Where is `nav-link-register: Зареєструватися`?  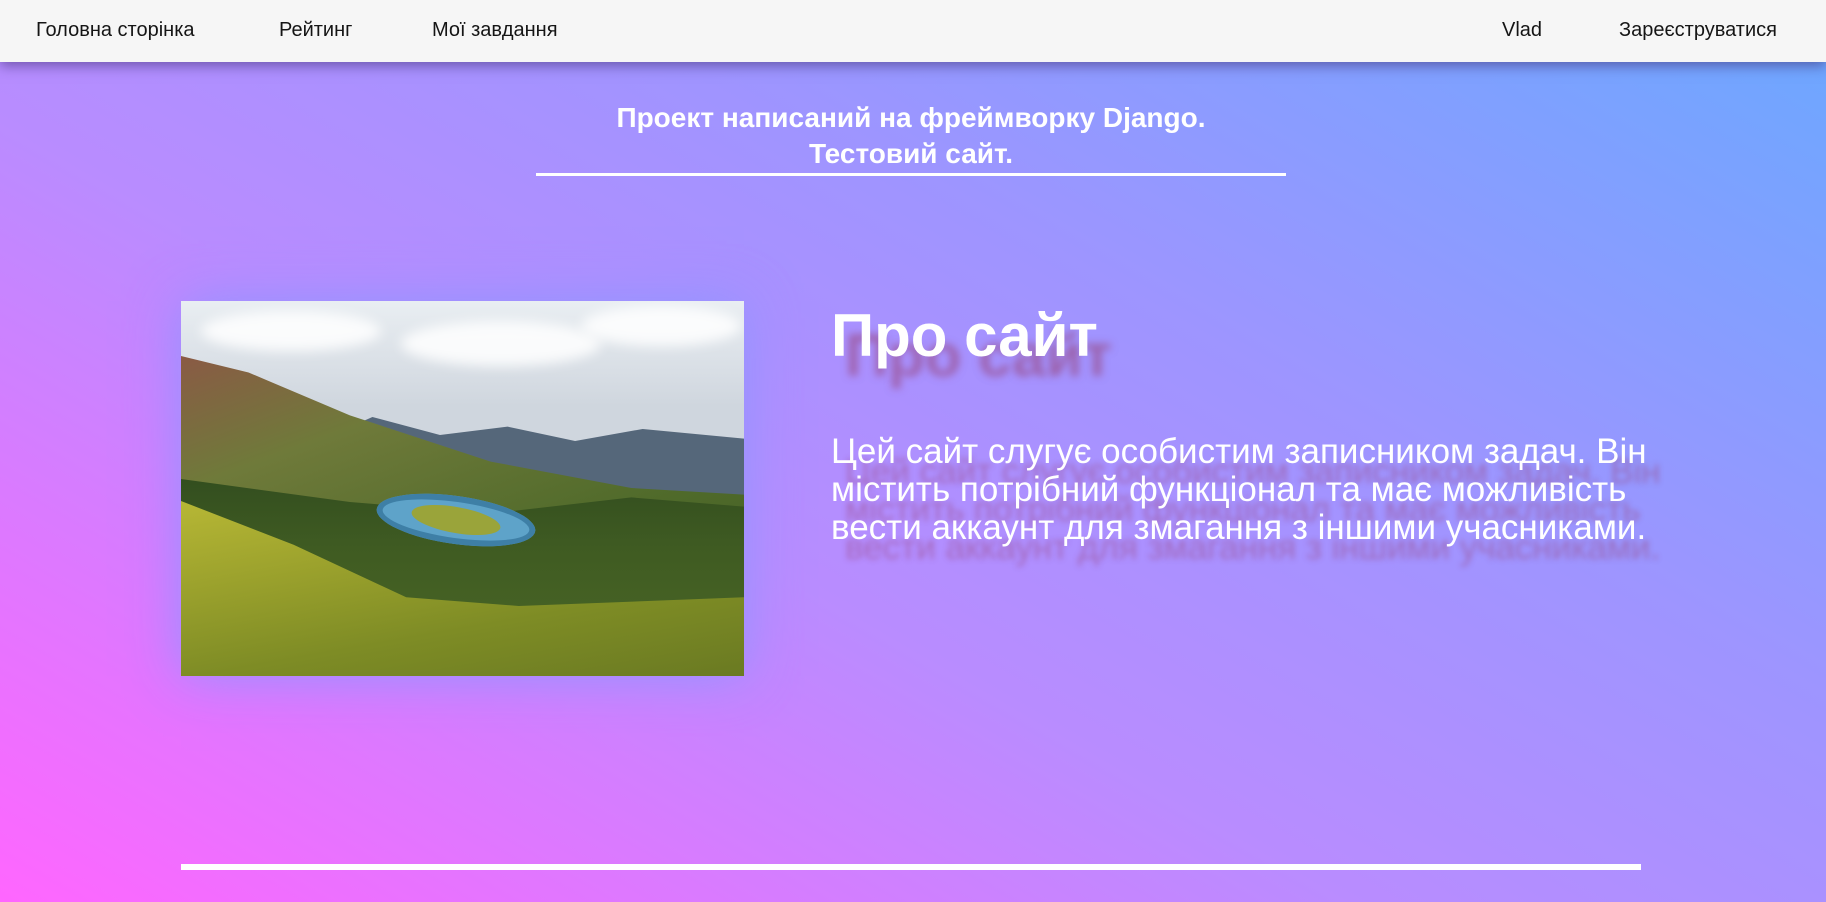
nav-link-register: Зареєструватися is located at coordinates (1698, 30).